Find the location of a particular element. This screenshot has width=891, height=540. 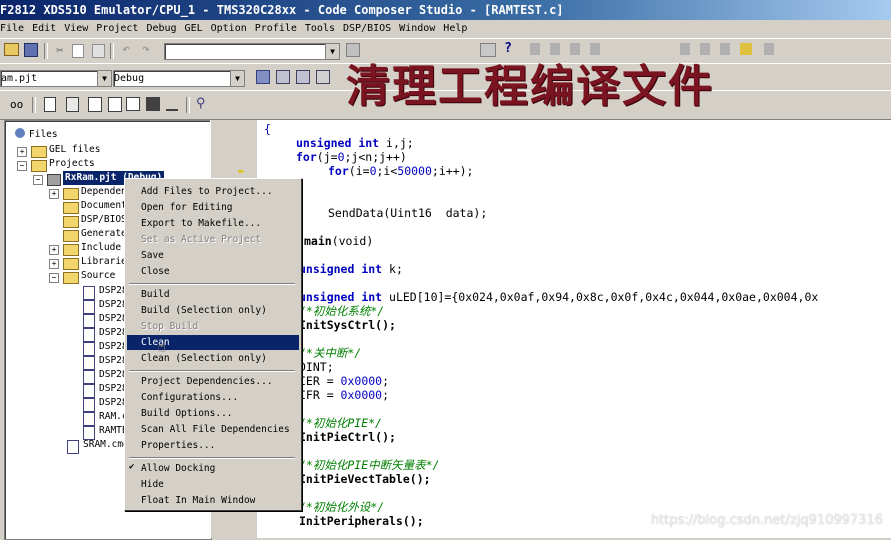

menu-view: View is located at coordinates (76, 29).